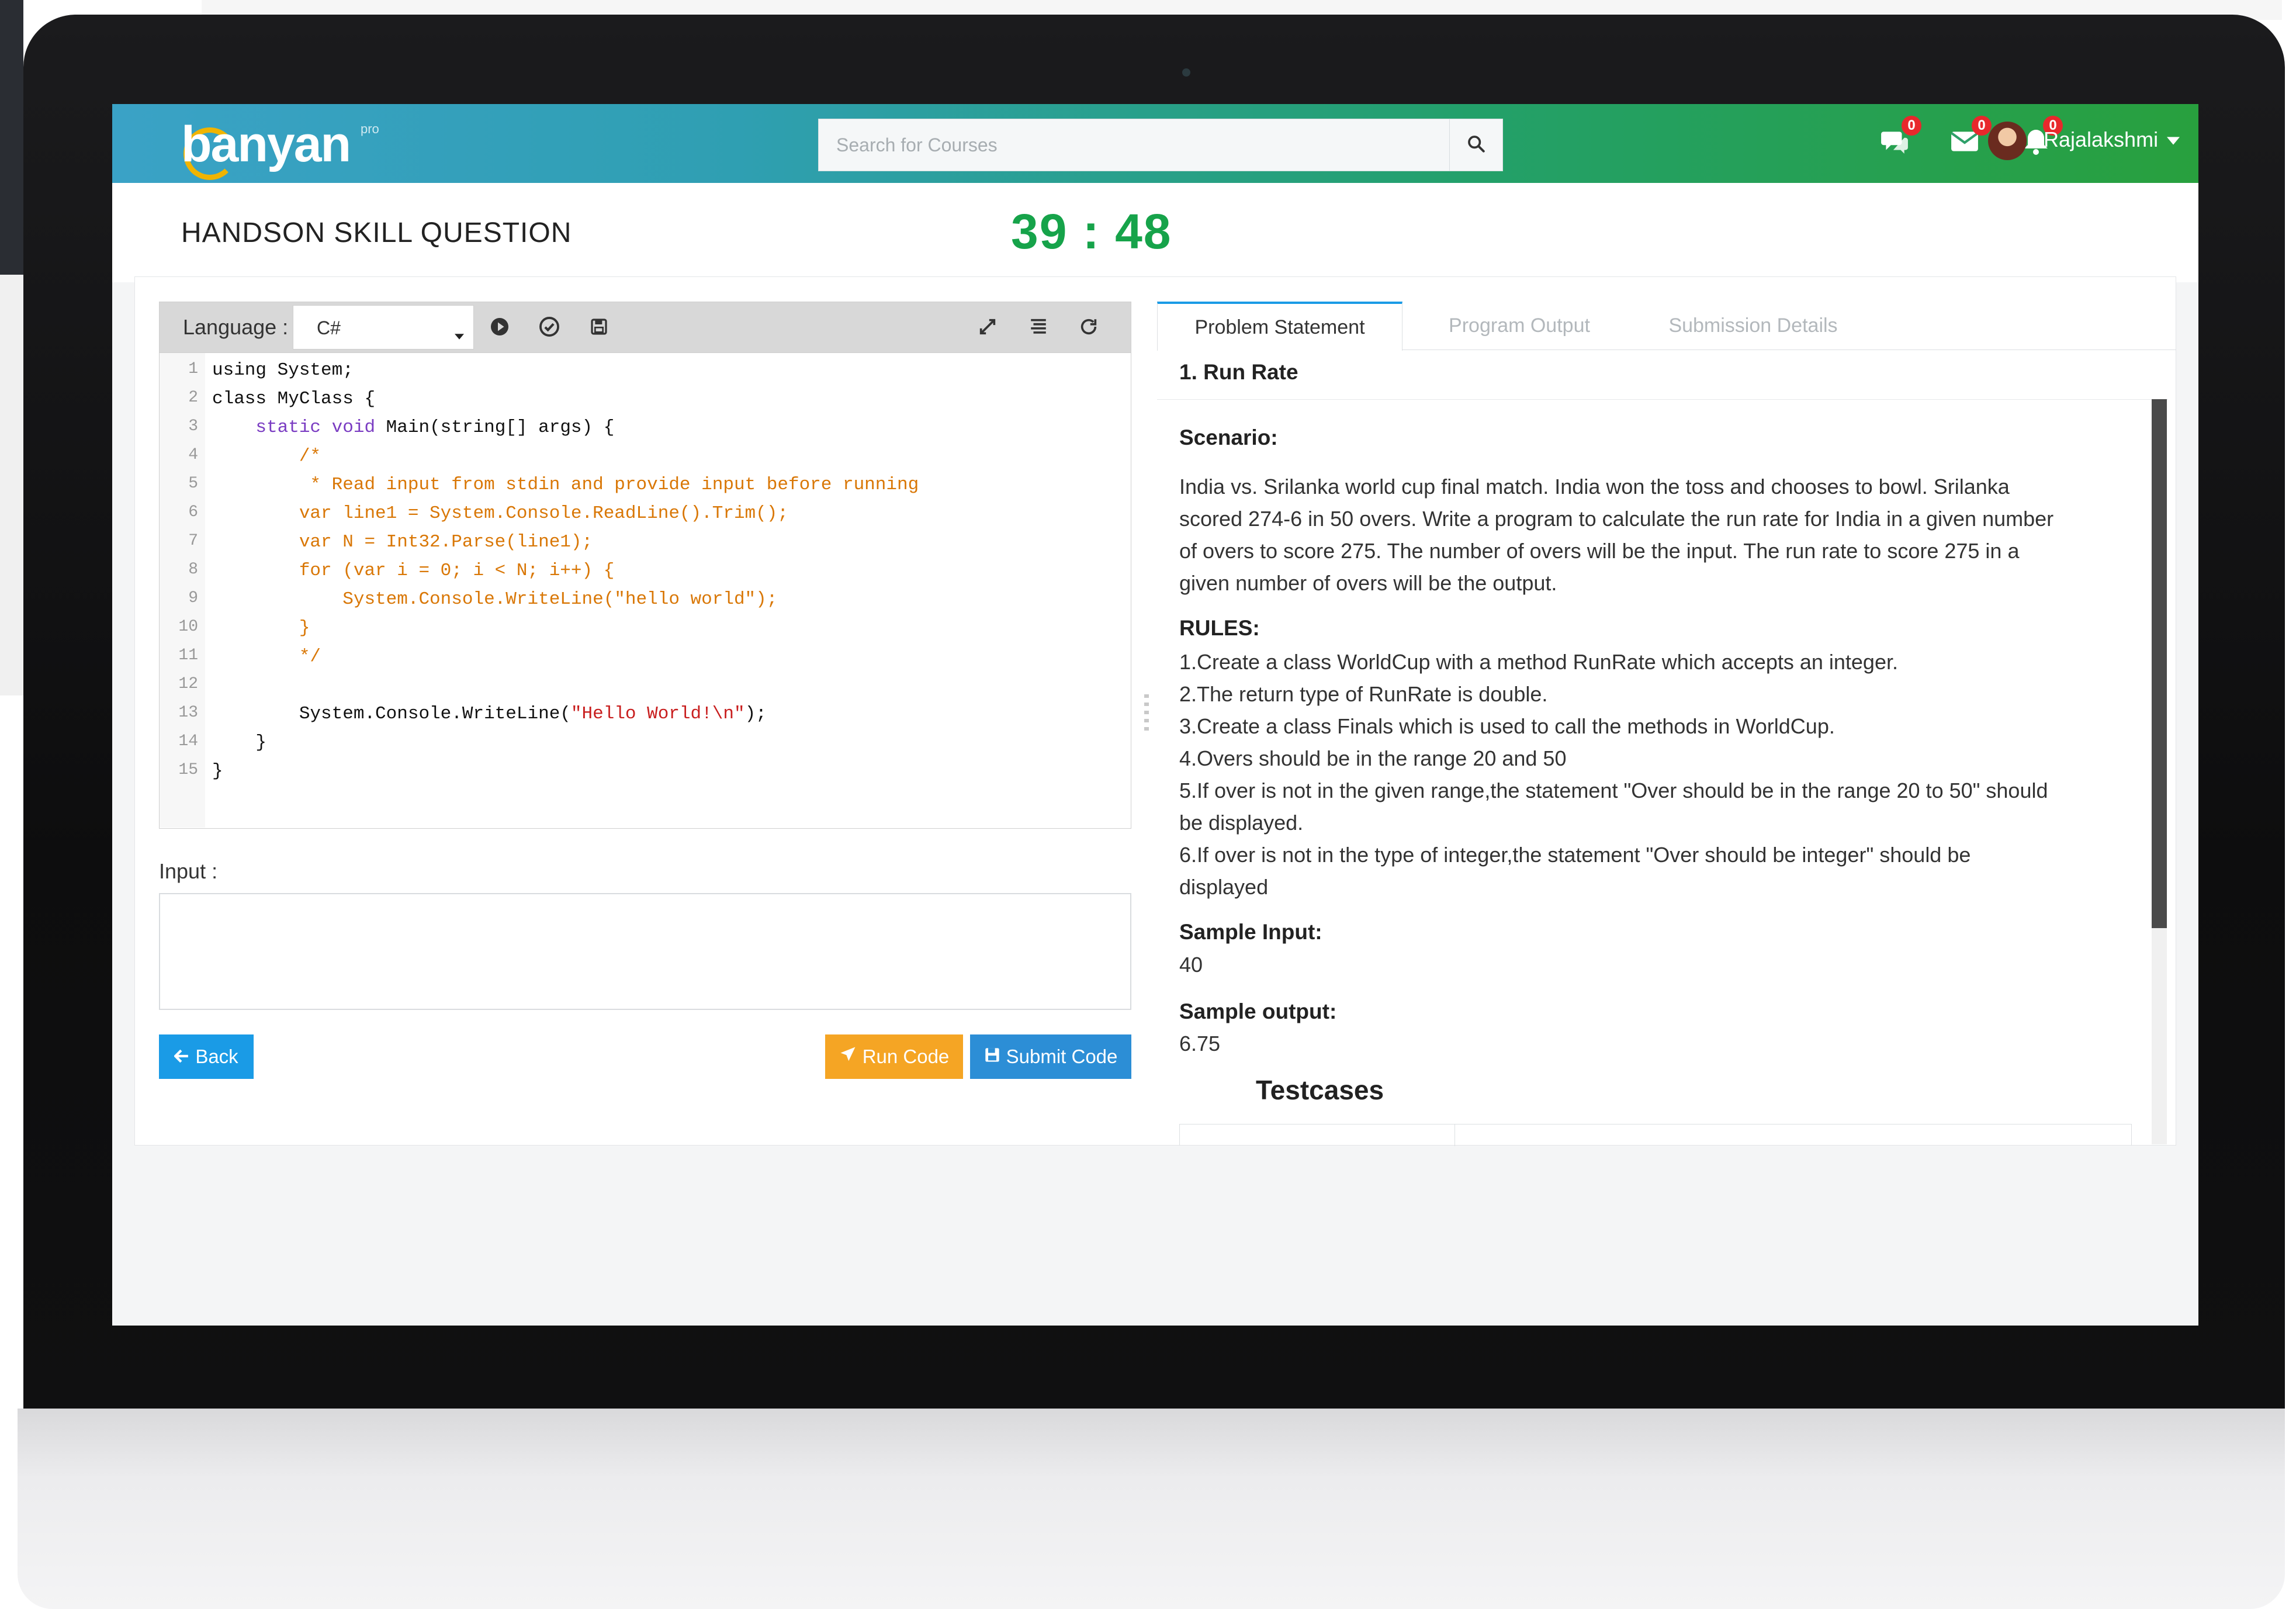  What do you see at coordinates (2101, 139) in the screenshot?
I see `user-name: Rajalakshmi` at bounding box center [2101, 139].